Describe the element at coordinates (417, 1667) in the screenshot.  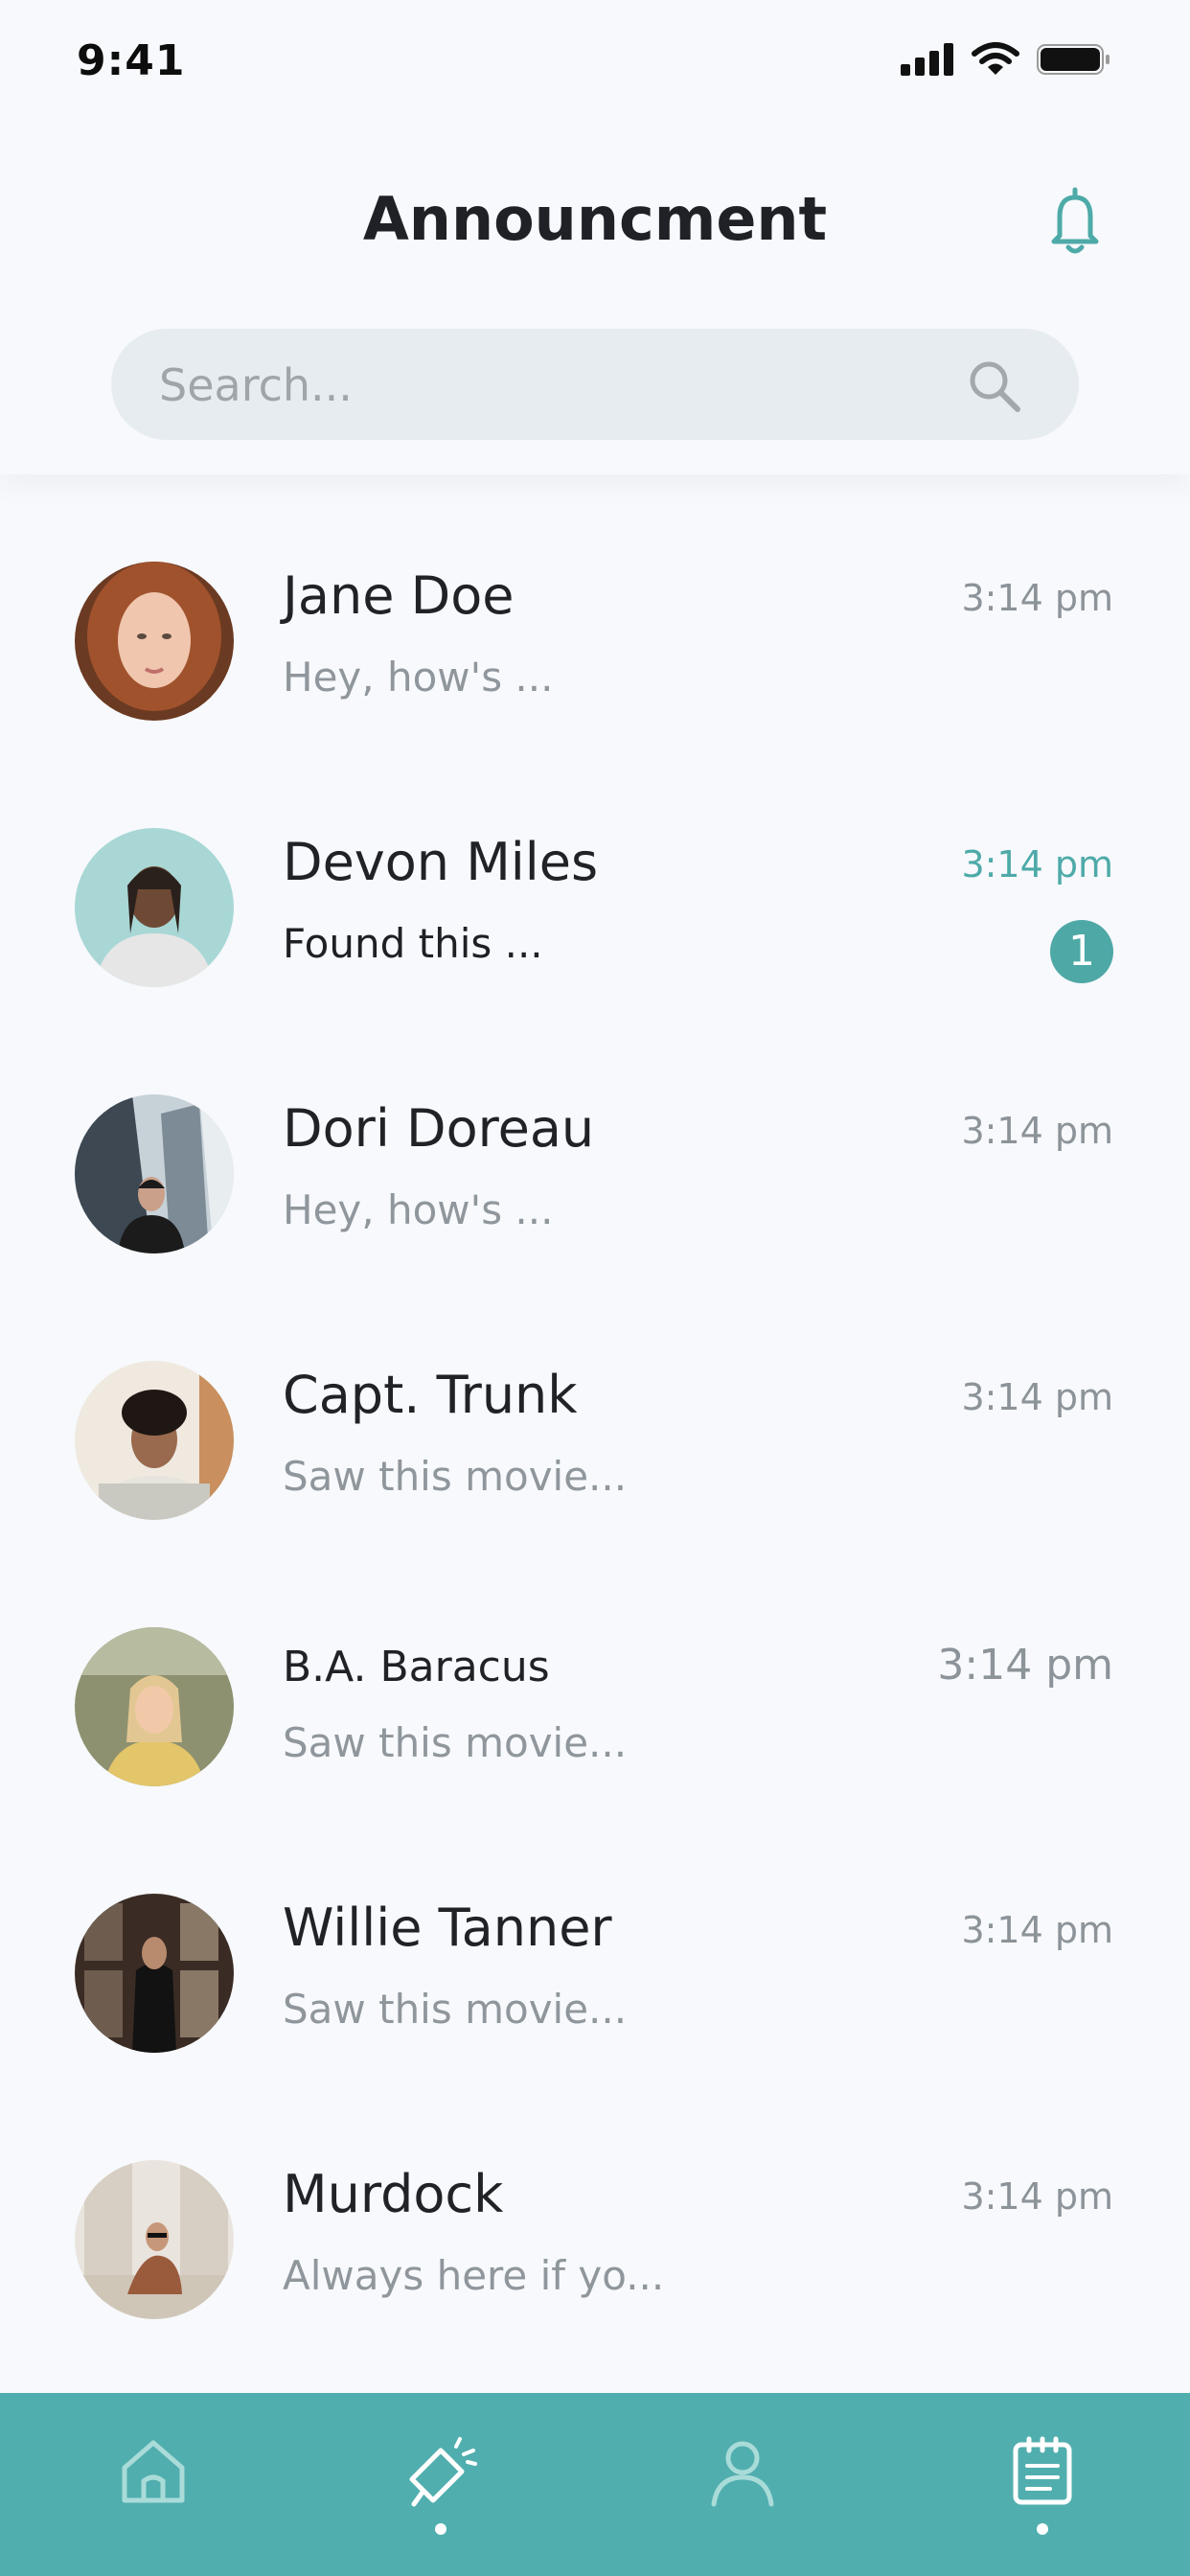
I see `contact-name: B.A. Baracus` at that location.